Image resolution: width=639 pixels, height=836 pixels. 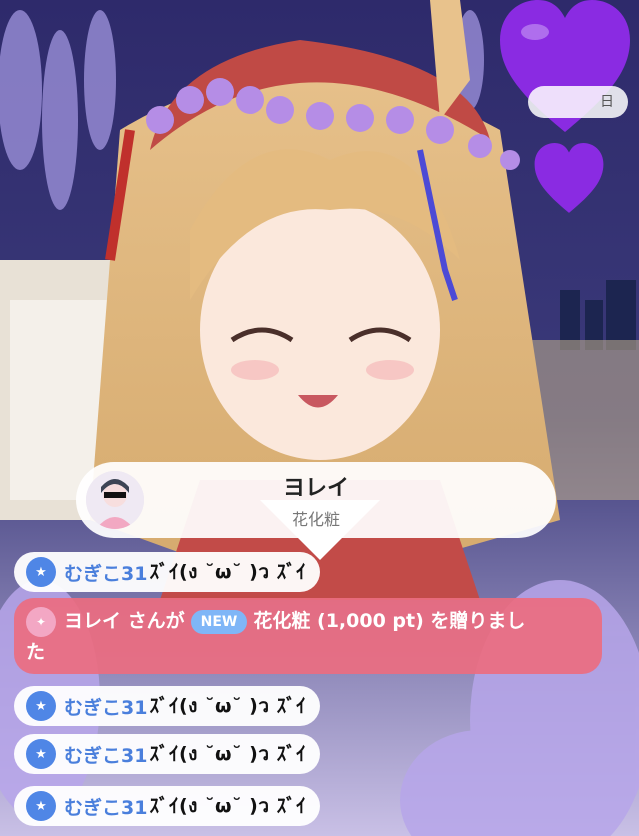 I want to click on date-label: 日, so click(x=578, y=102).